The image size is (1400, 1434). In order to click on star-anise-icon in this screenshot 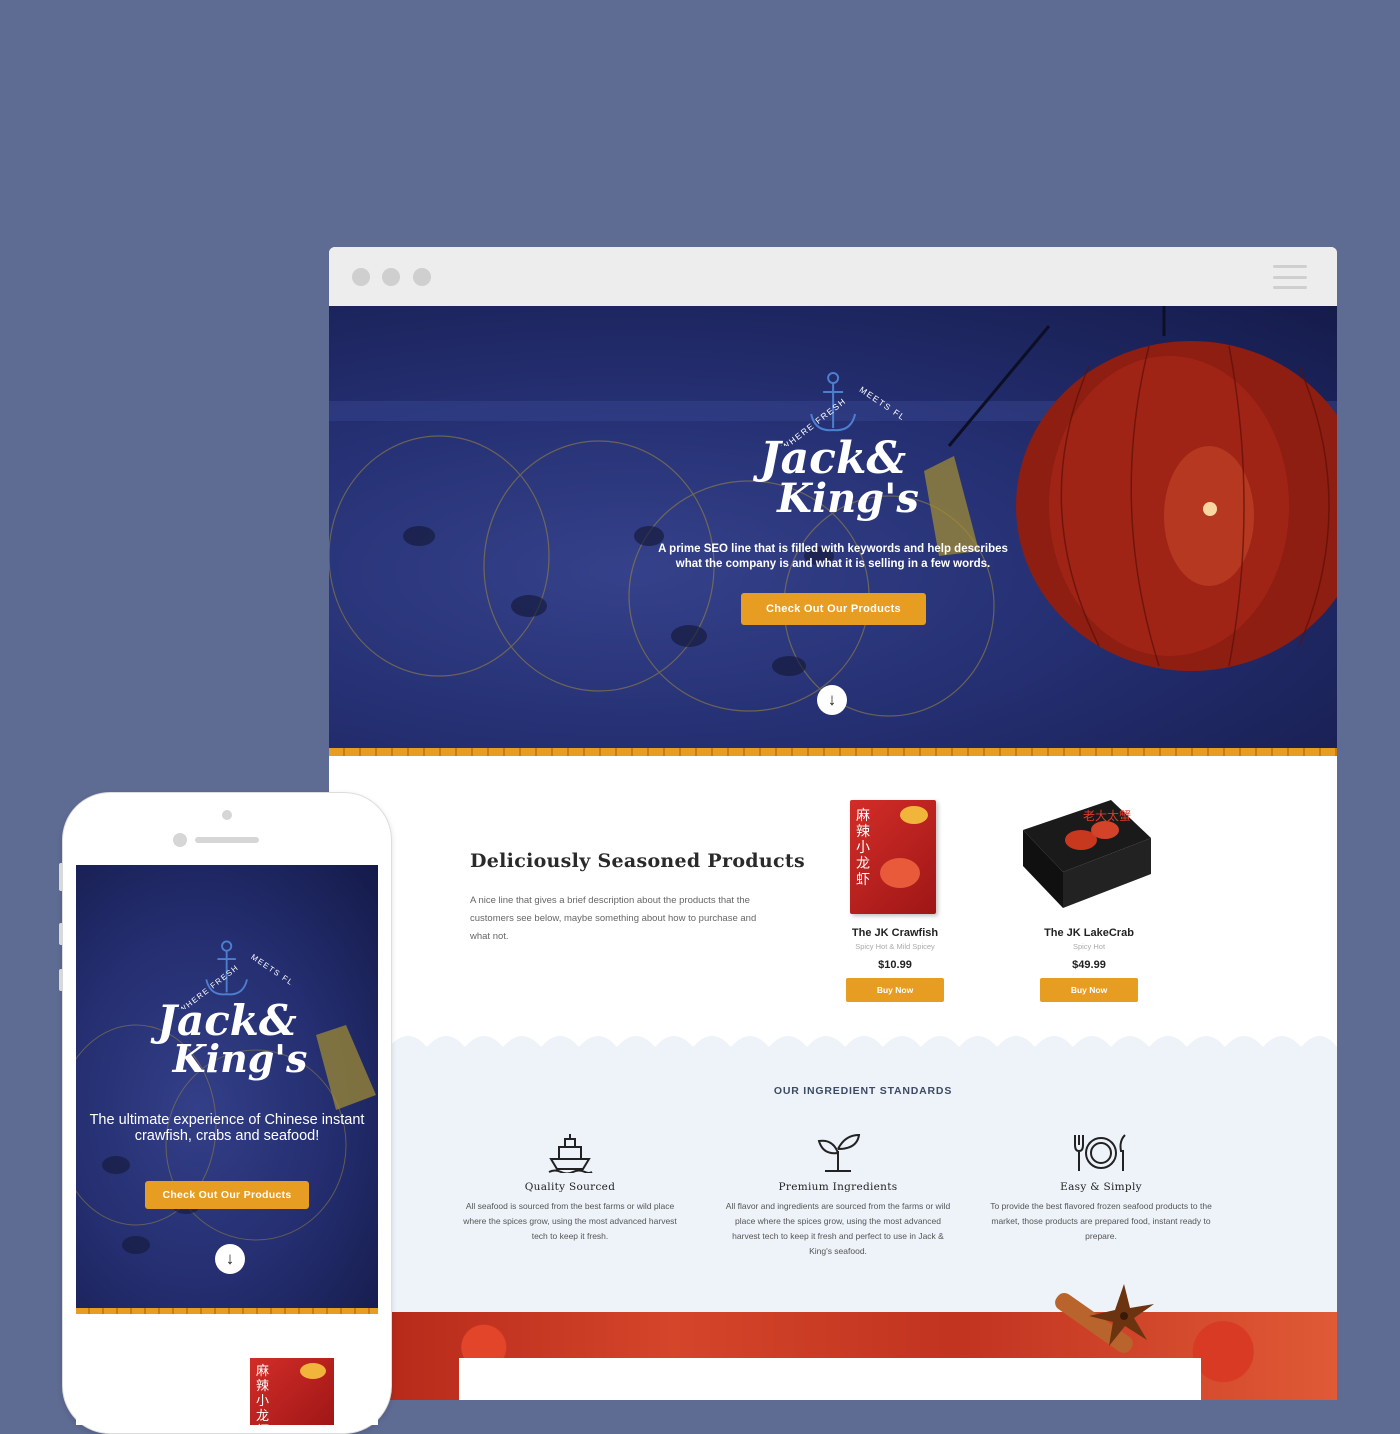, I will do `click(1104, 1319)`.